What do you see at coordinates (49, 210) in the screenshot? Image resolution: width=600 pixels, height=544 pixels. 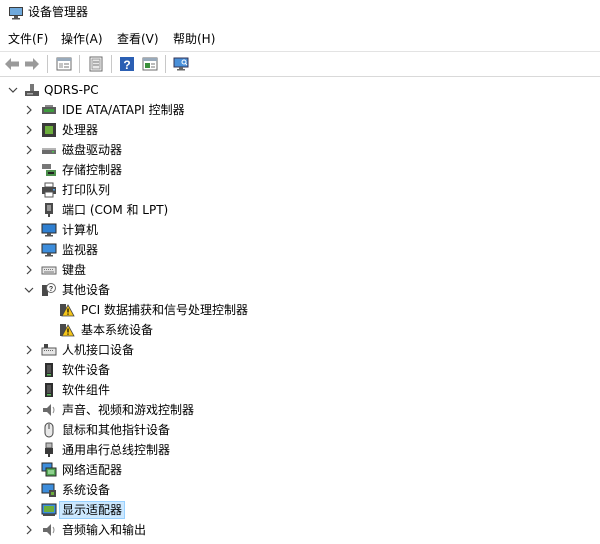 I see `port-icon` at bounding box center [49, 210].